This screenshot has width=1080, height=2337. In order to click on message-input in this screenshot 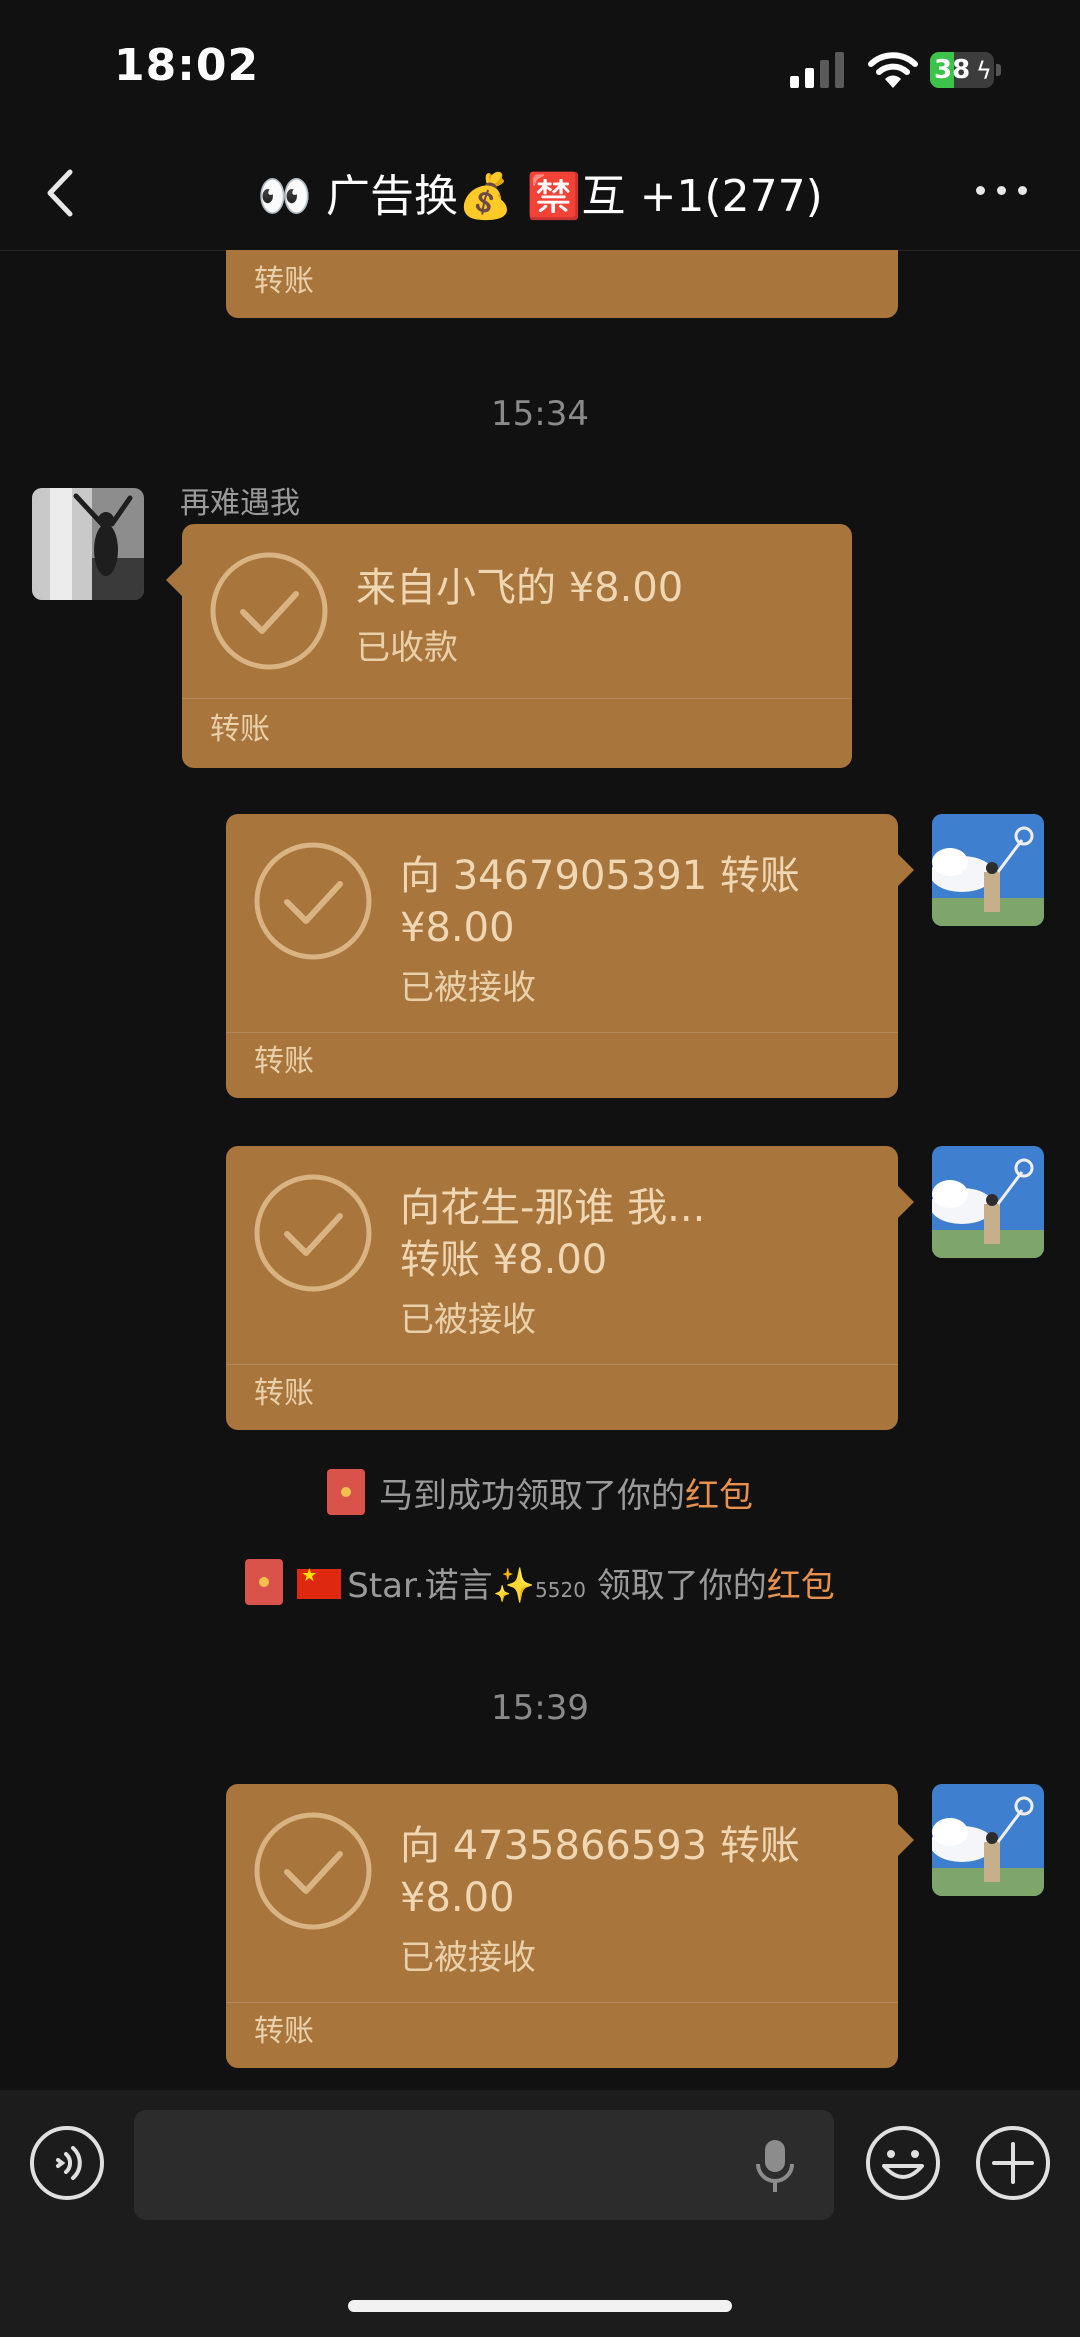, I will do `click(484, 2165)`.